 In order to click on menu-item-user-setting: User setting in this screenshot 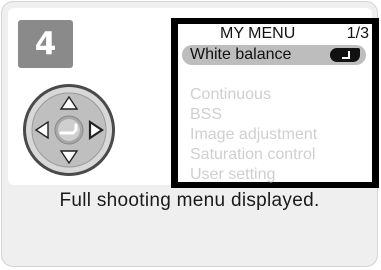, I will do `click(277, 175)`.